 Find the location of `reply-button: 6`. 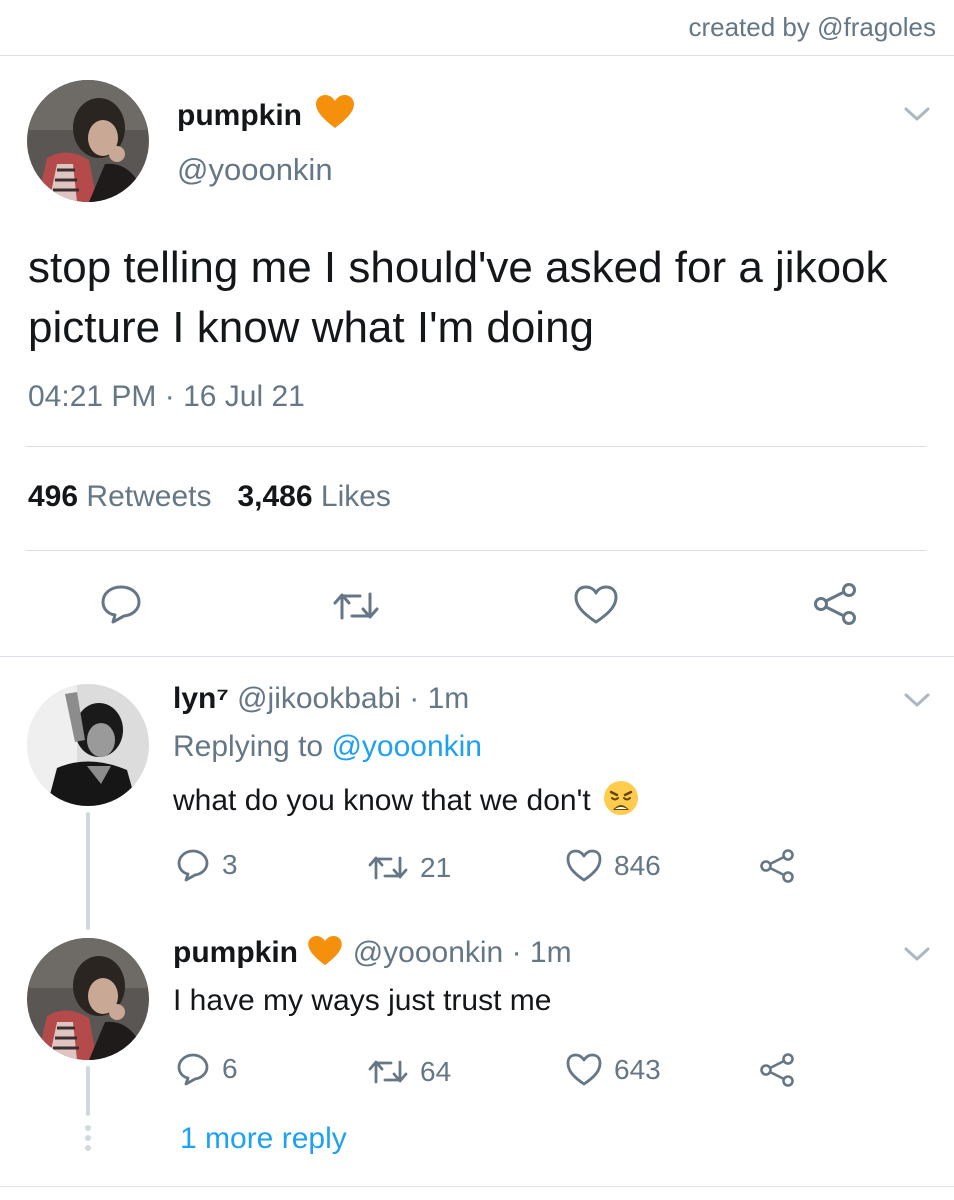

reply-button: 6 is located at coordinates (207, 1069).